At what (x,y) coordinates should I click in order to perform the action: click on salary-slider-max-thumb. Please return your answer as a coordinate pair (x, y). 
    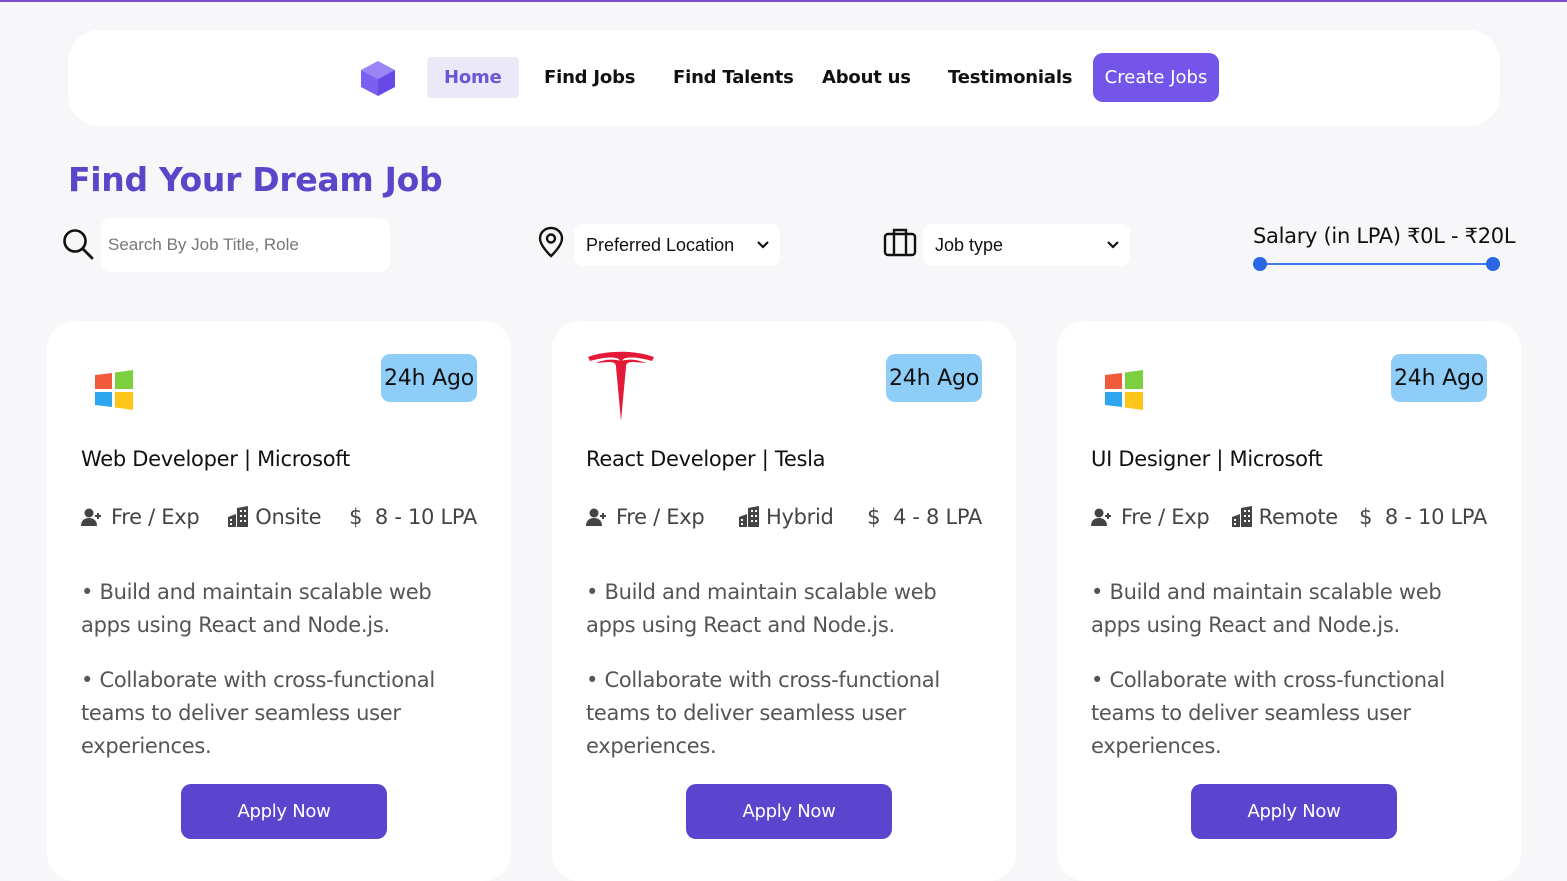
    Looking at the image, I should click on (1493, 264).